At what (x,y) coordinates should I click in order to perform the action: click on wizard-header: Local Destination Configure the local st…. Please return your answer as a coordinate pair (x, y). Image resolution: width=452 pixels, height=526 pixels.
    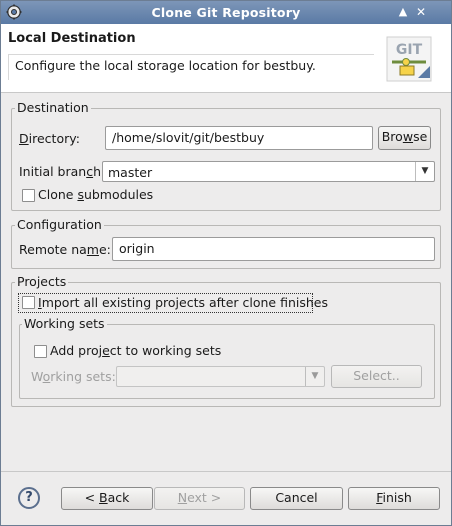
    Looking at the image, I should click on (226, 58).